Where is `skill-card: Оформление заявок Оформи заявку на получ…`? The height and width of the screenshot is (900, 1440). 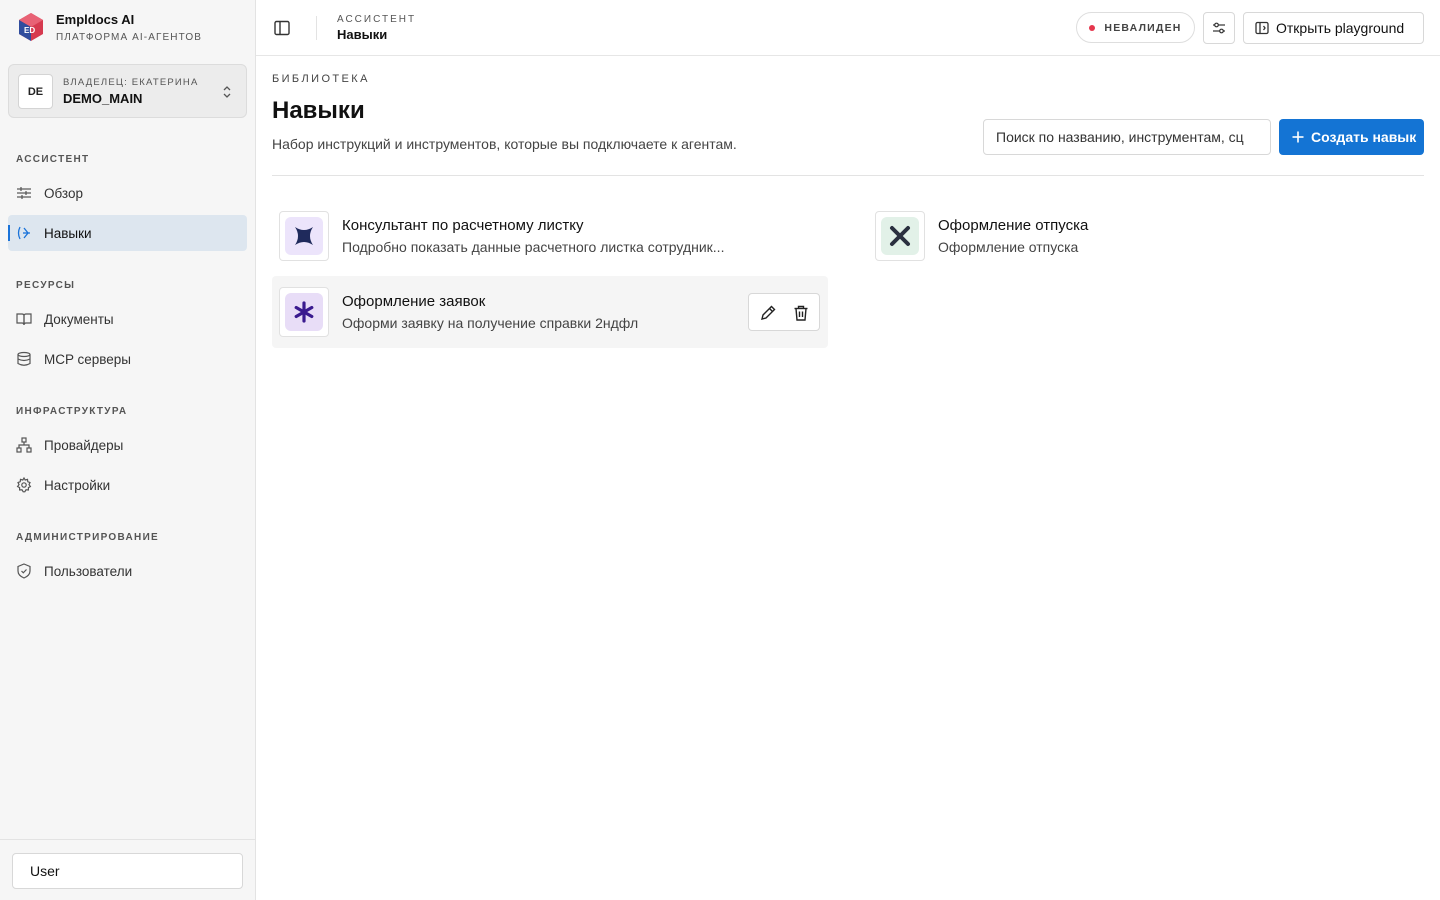 skill-card: Оформление заявок Оформи заявку на получ… is located at coordinates (550, 312).